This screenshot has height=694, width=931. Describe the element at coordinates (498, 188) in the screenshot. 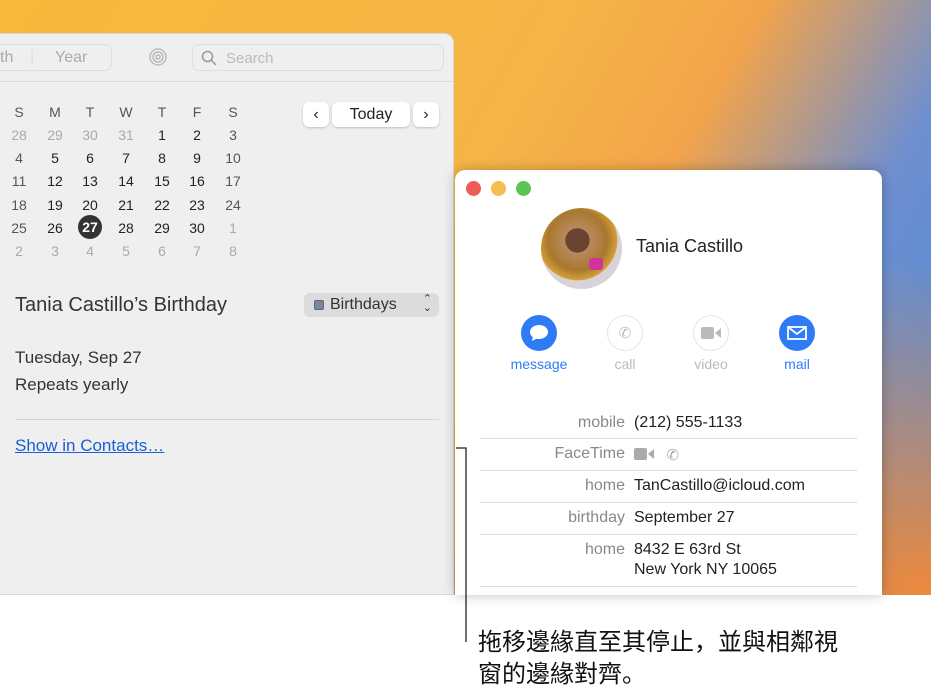

I see `minimize-button` at that location.